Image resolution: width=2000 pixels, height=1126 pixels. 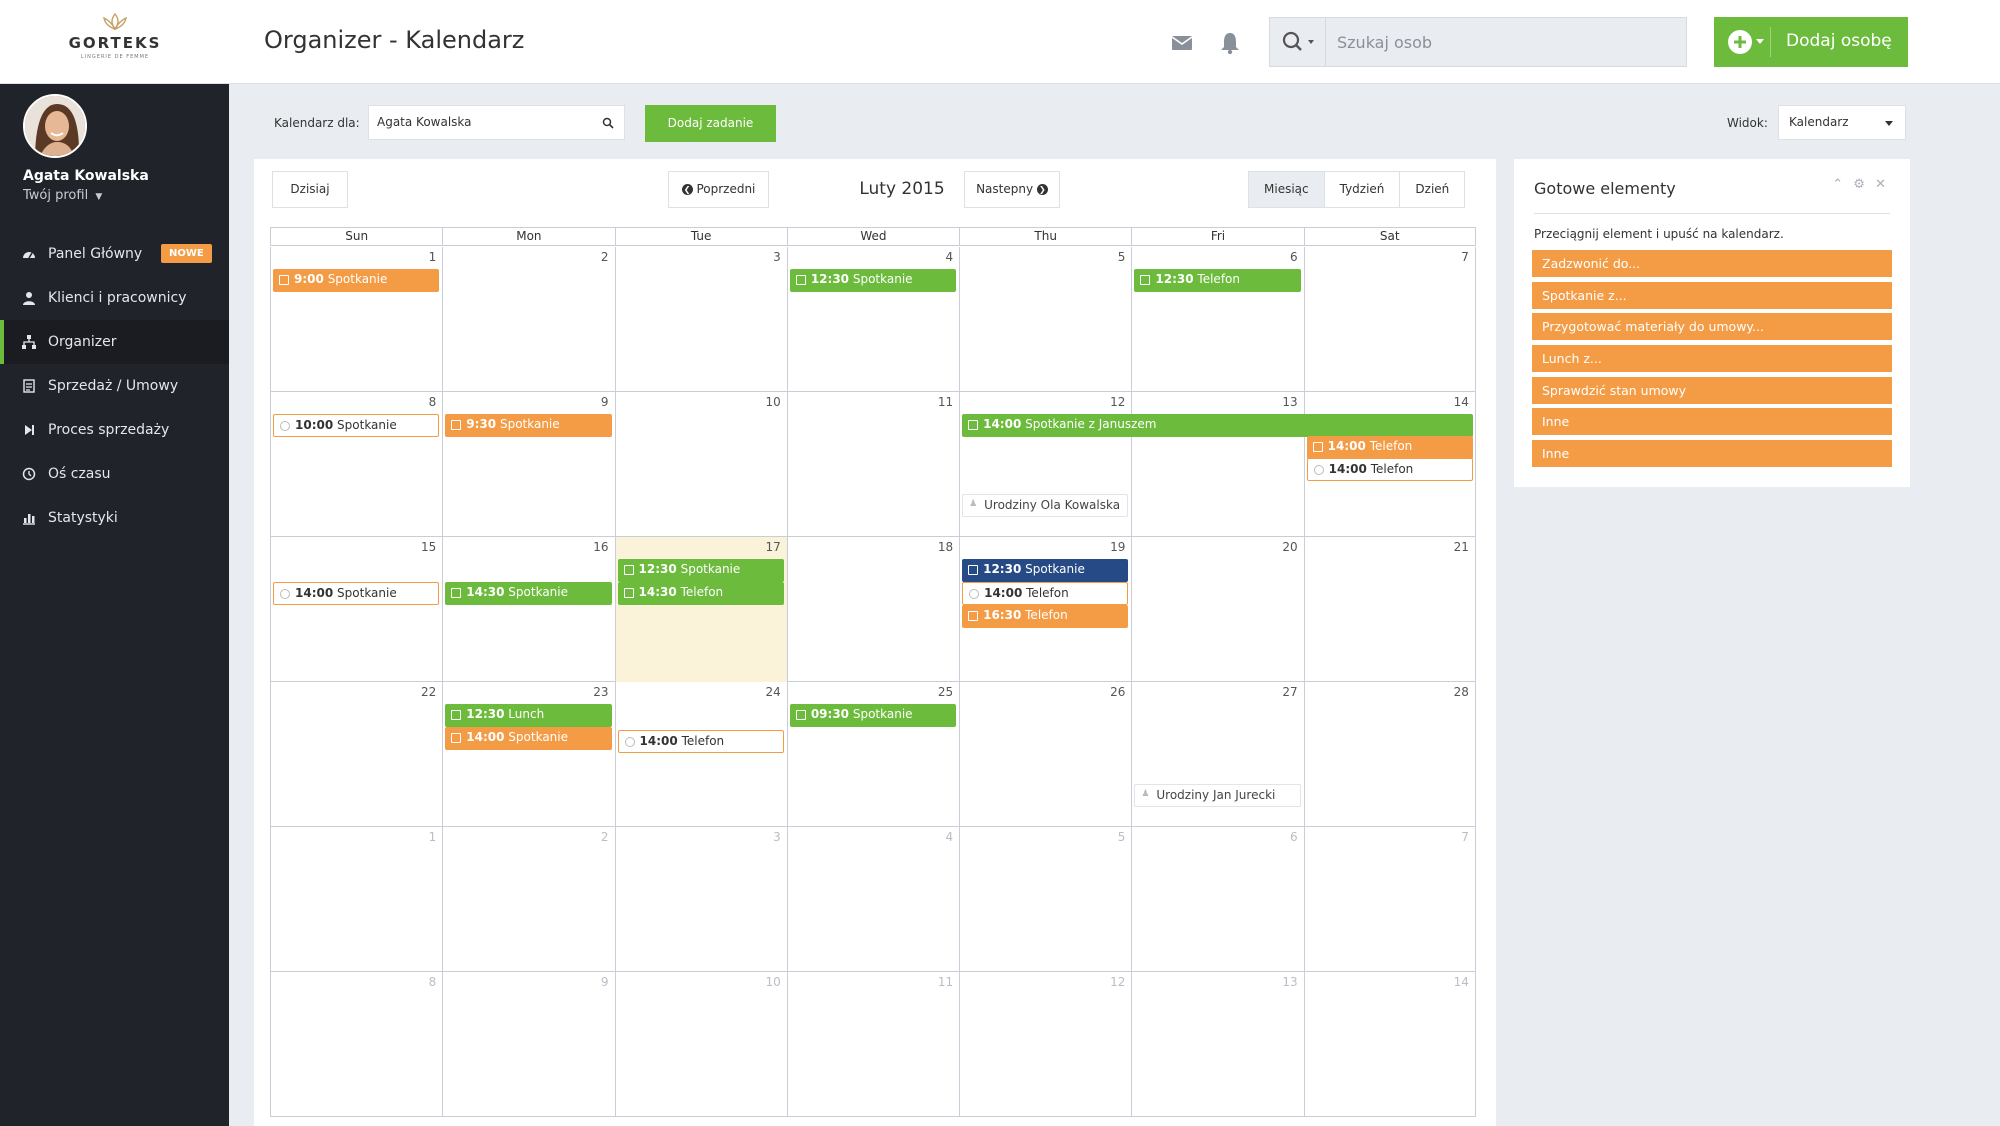 I want to click on envelope-icon, so click(x=1182, y=43).